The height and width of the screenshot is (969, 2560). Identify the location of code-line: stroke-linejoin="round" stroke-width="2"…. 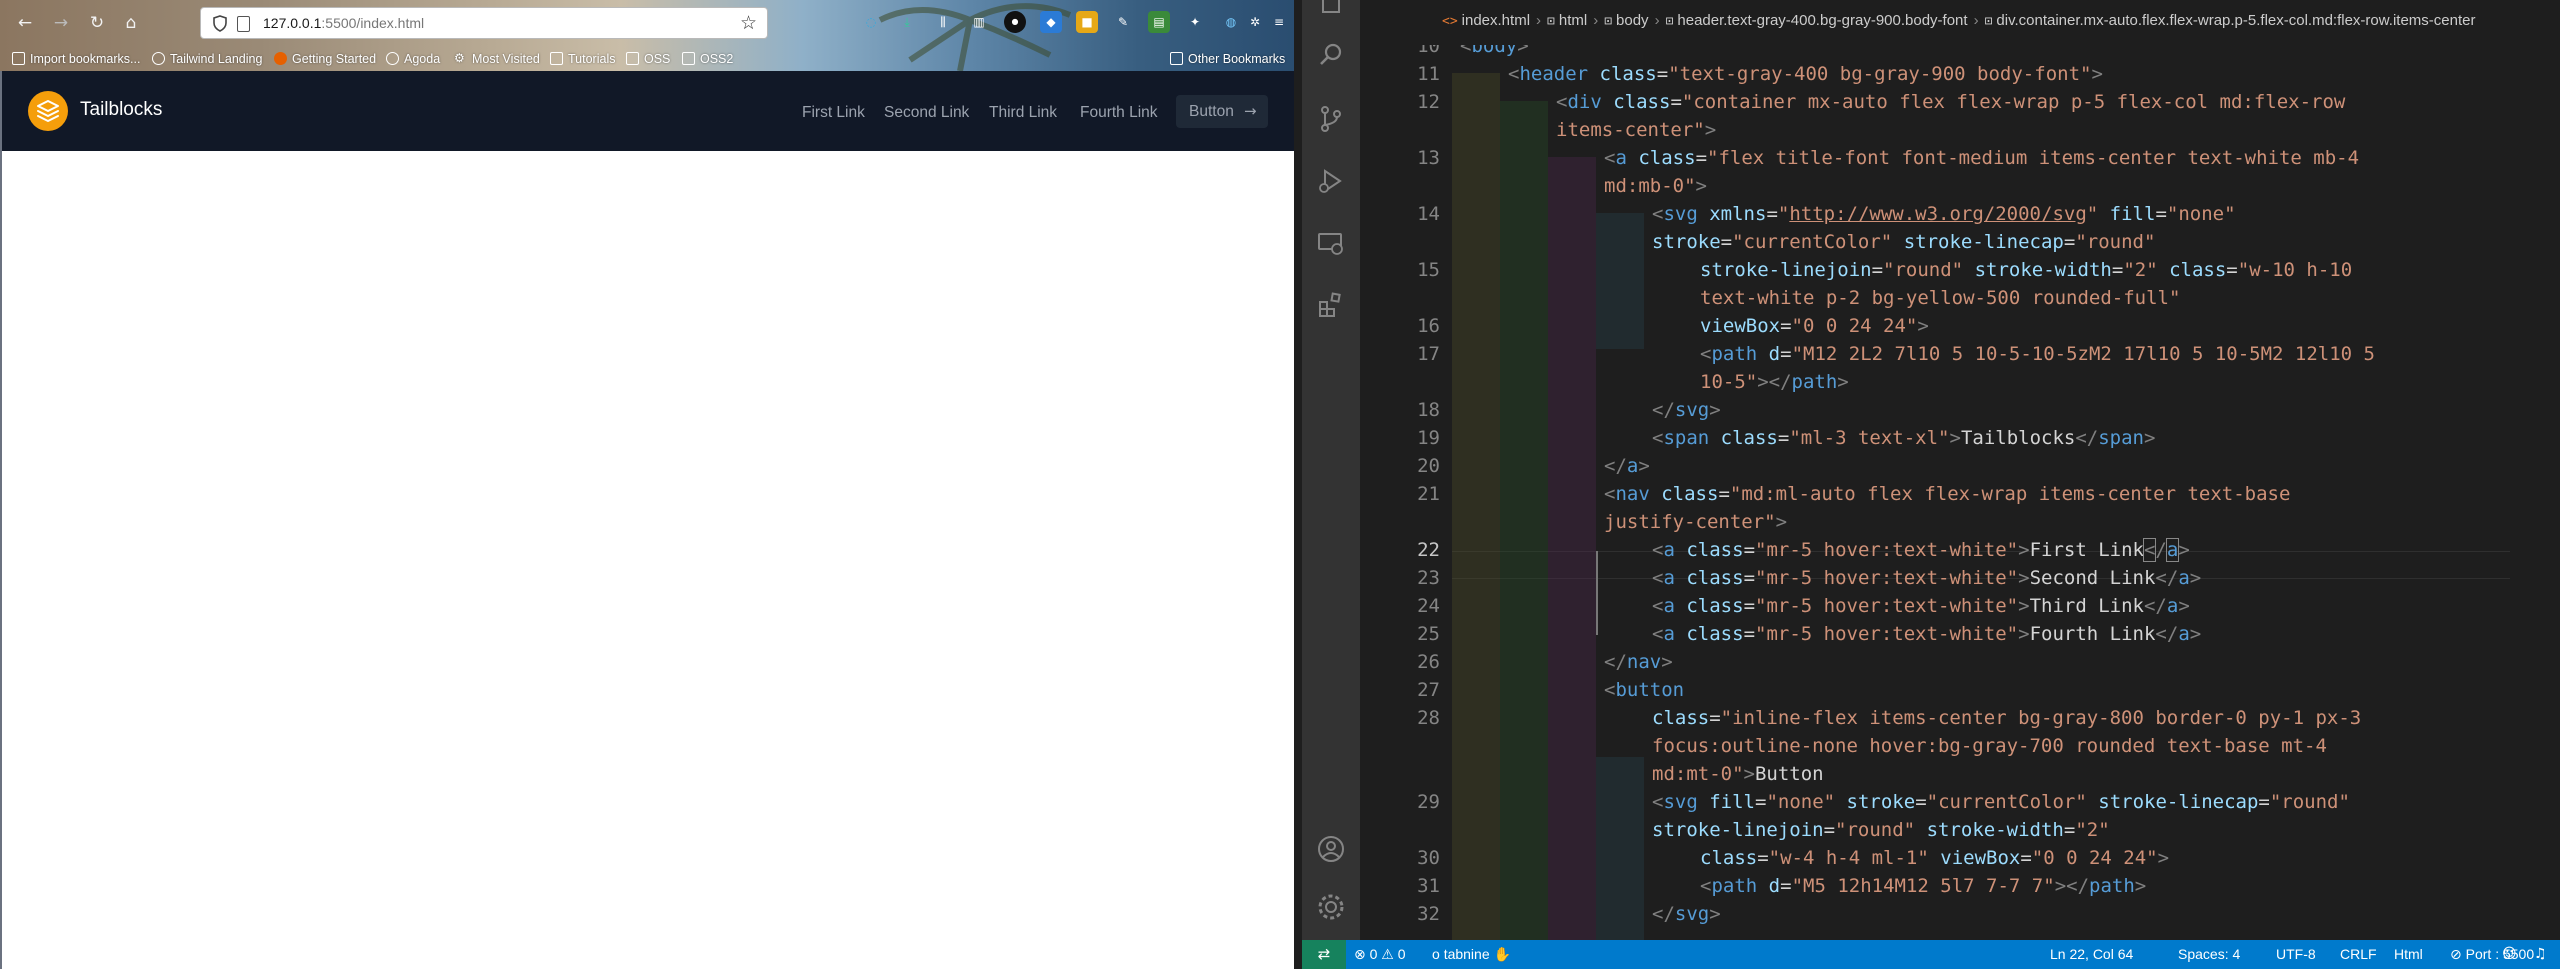
(2026, 270).